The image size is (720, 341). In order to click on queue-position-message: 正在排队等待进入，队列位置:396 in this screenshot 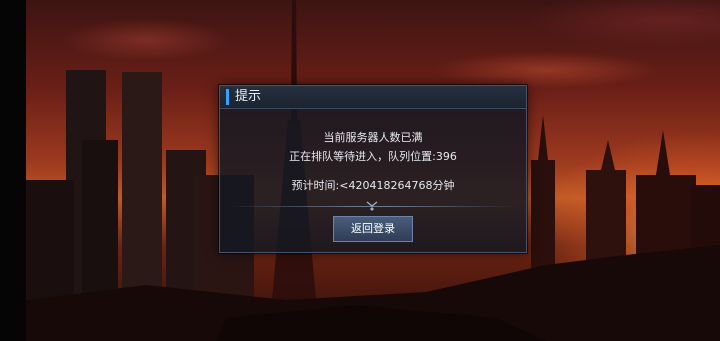, I will do `click(373, 156)`.